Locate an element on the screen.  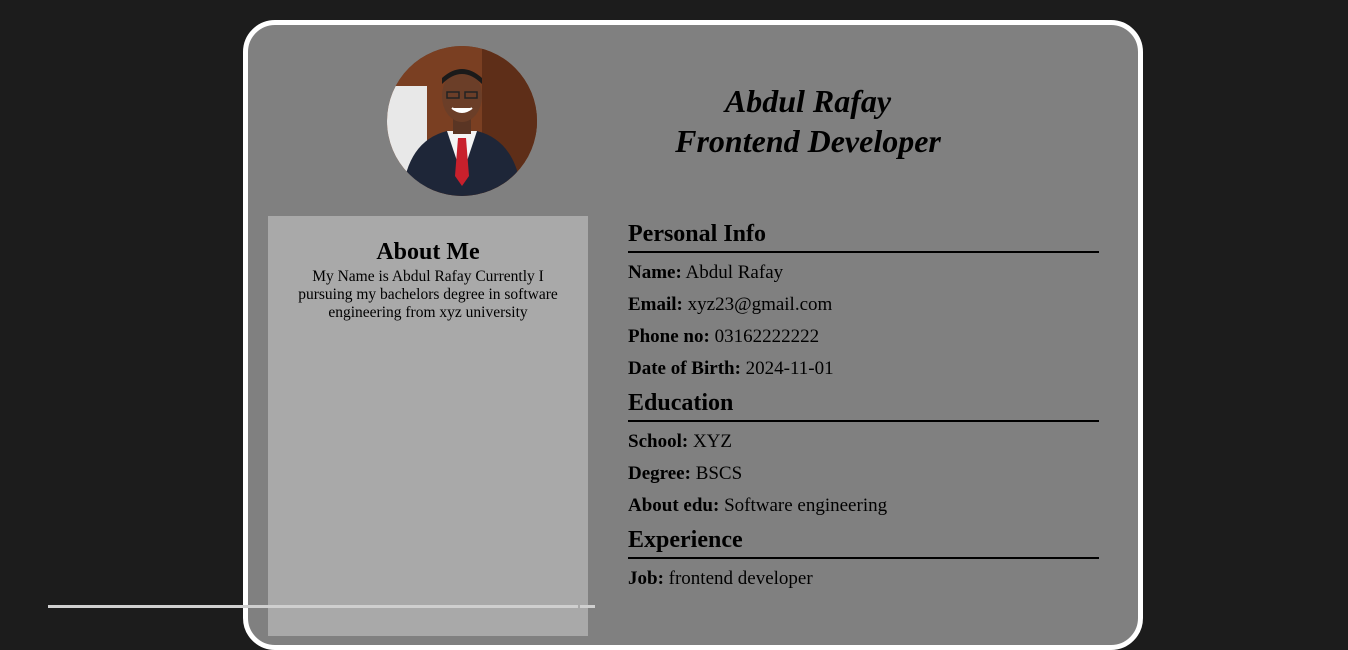
header-title: Abdul Rafay Frontend Developer is located at coordinates (808, 121).